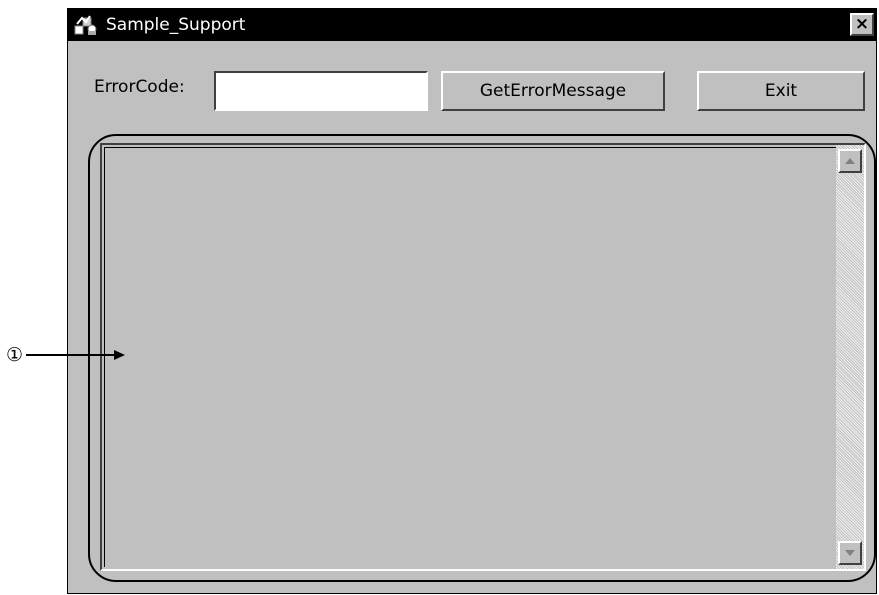 The image size is (879, 595). I want to click on scroll-up-button, so click(850, 161).